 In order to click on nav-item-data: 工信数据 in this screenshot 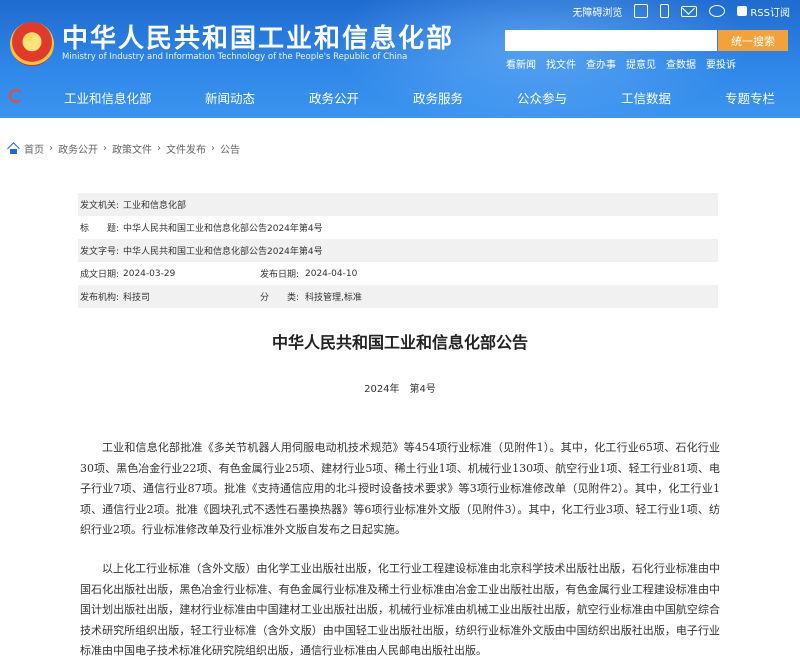, I will do `click(646, 97)`.